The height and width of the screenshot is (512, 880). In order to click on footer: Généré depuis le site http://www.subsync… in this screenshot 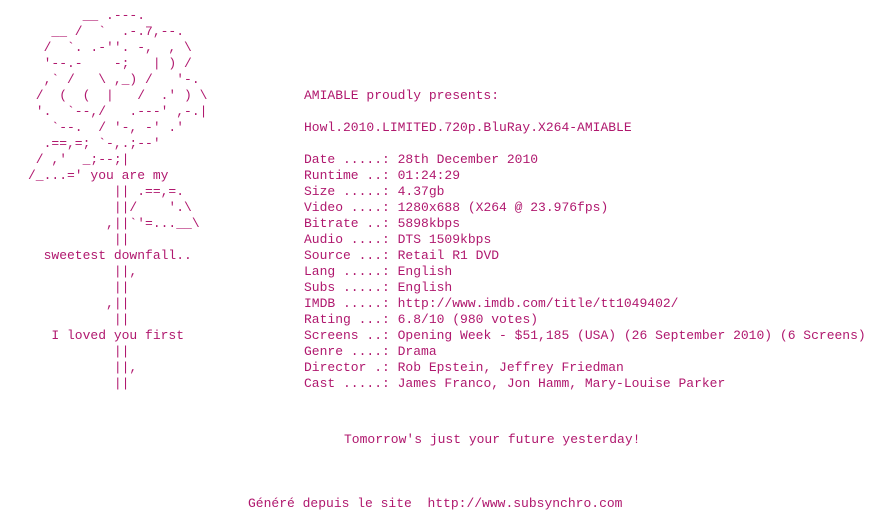, I will do `click(435, 504)`.